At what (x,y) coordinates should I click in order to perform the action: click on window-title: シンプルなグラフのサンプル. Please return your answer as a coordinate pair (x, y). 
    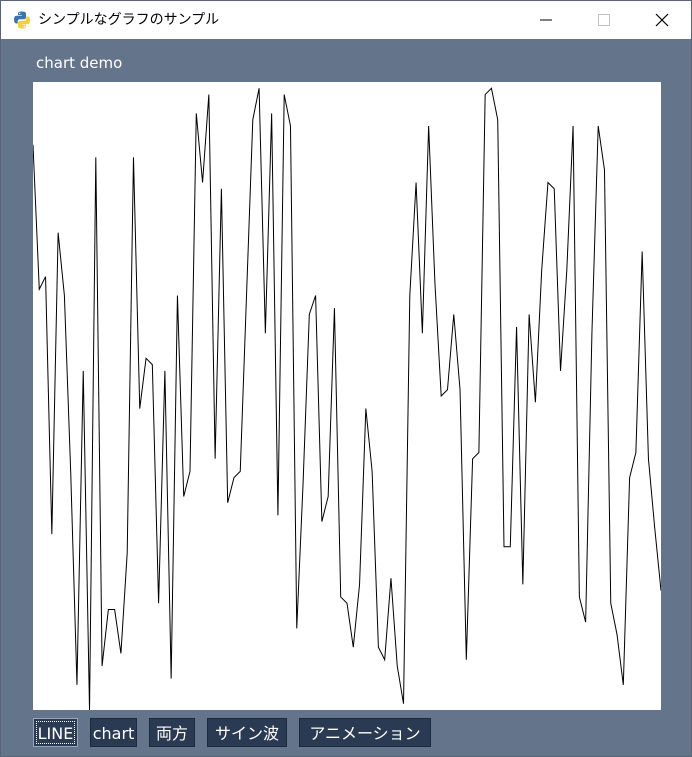
    Looking at the image, I should click on (129, 20).